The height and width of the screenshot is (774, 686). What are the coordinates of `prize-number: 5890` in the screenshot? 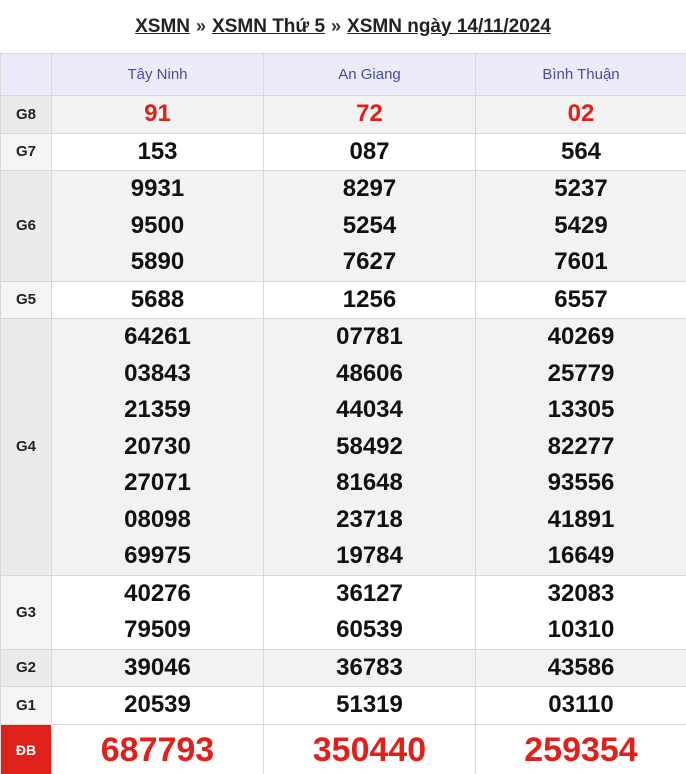 It's located at (157, 261).